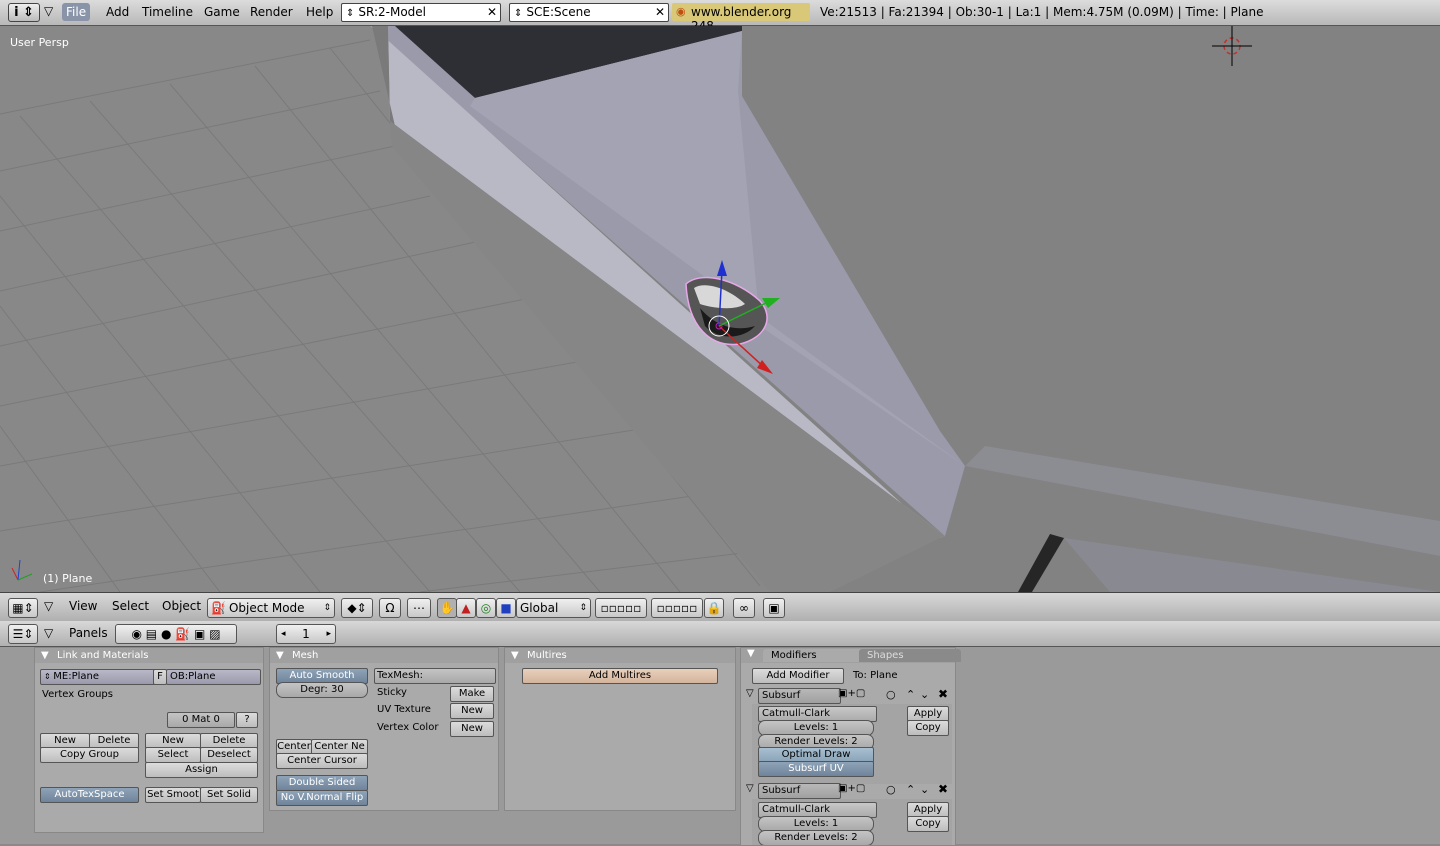 This screenshot has width=1440, height=846. Describe the element at coordinates (88, 633) in the screenshot. I see `panels-menu: Panels` at that location.